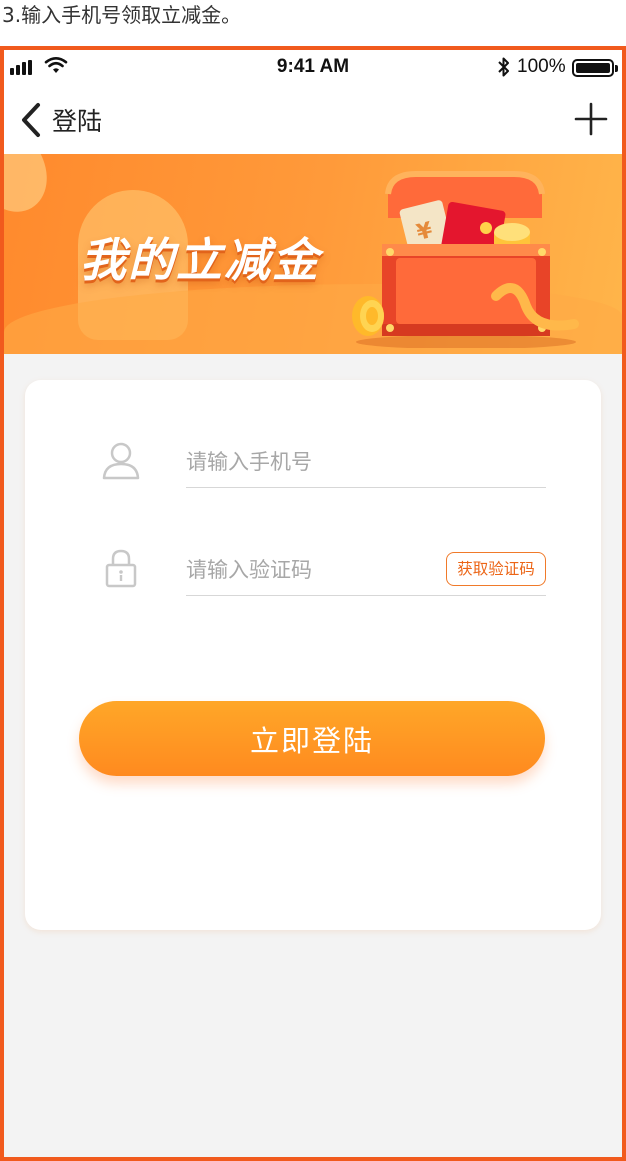  Describe the element at coordinates (312, 738) in the screenshot. I see `login-button: 立即登陆` at that location.